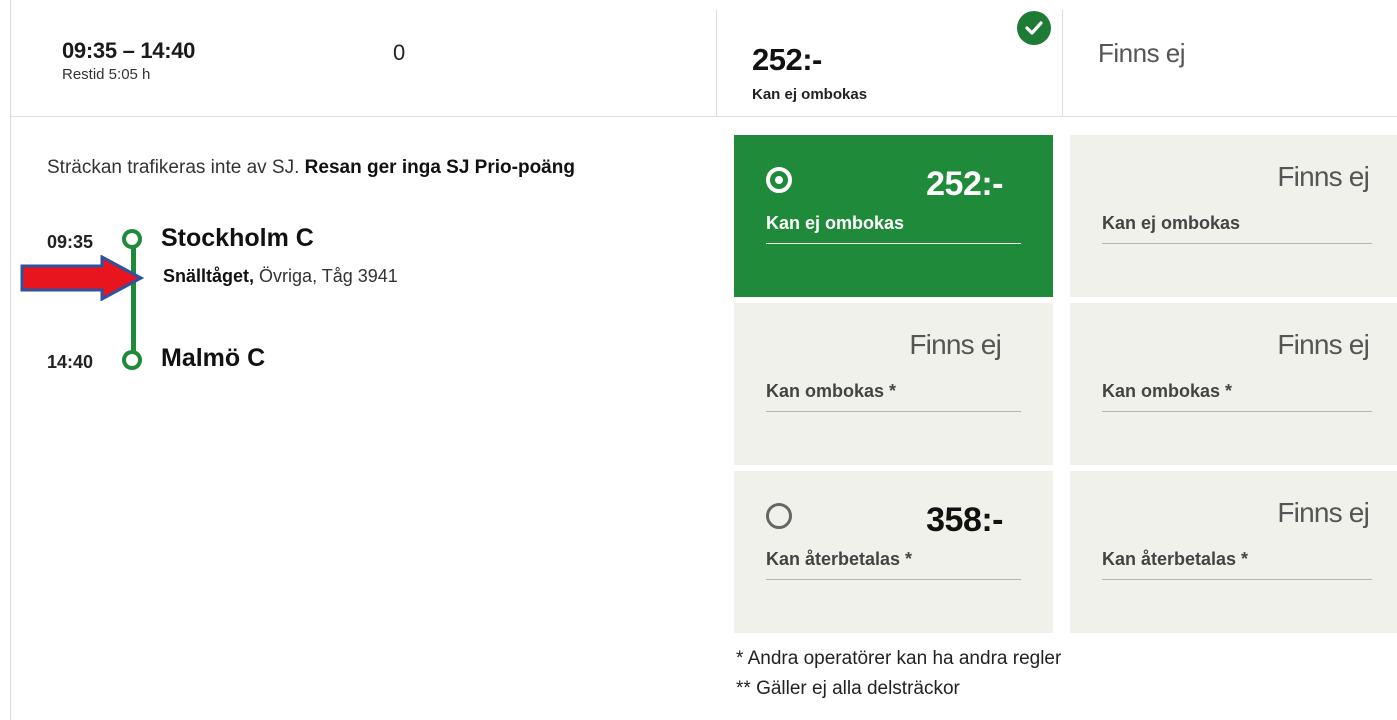 This screenshot has height=720, width=1397. I want to click on arrival-station: Malmö C, so click(213, 358).